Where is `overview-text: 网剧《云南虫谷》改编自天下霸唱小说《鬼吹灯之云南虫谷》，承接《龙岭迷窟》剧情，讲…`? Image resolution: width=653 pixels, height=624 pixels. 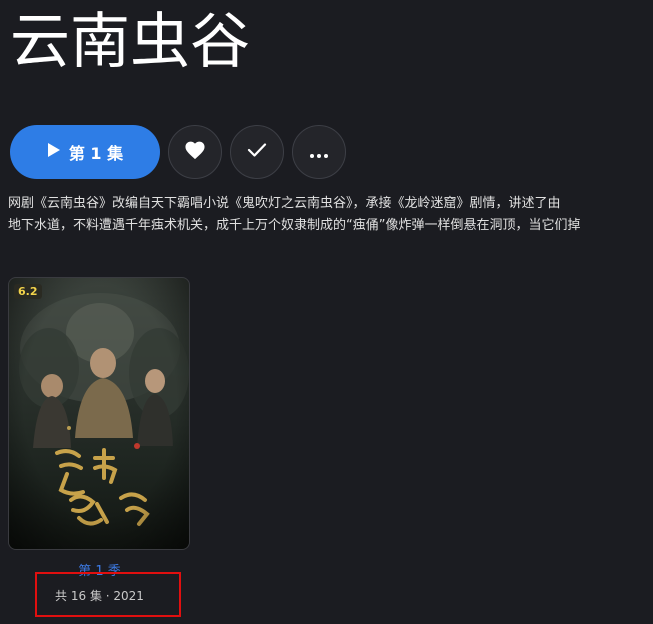
overview-text: 网剧《云南虫谷》改编自天下霸唱小说《鬼吹灯之云南虫谷》，承接《龙岭迷窟》剧情，讲… is located at coordinates (330, 215).